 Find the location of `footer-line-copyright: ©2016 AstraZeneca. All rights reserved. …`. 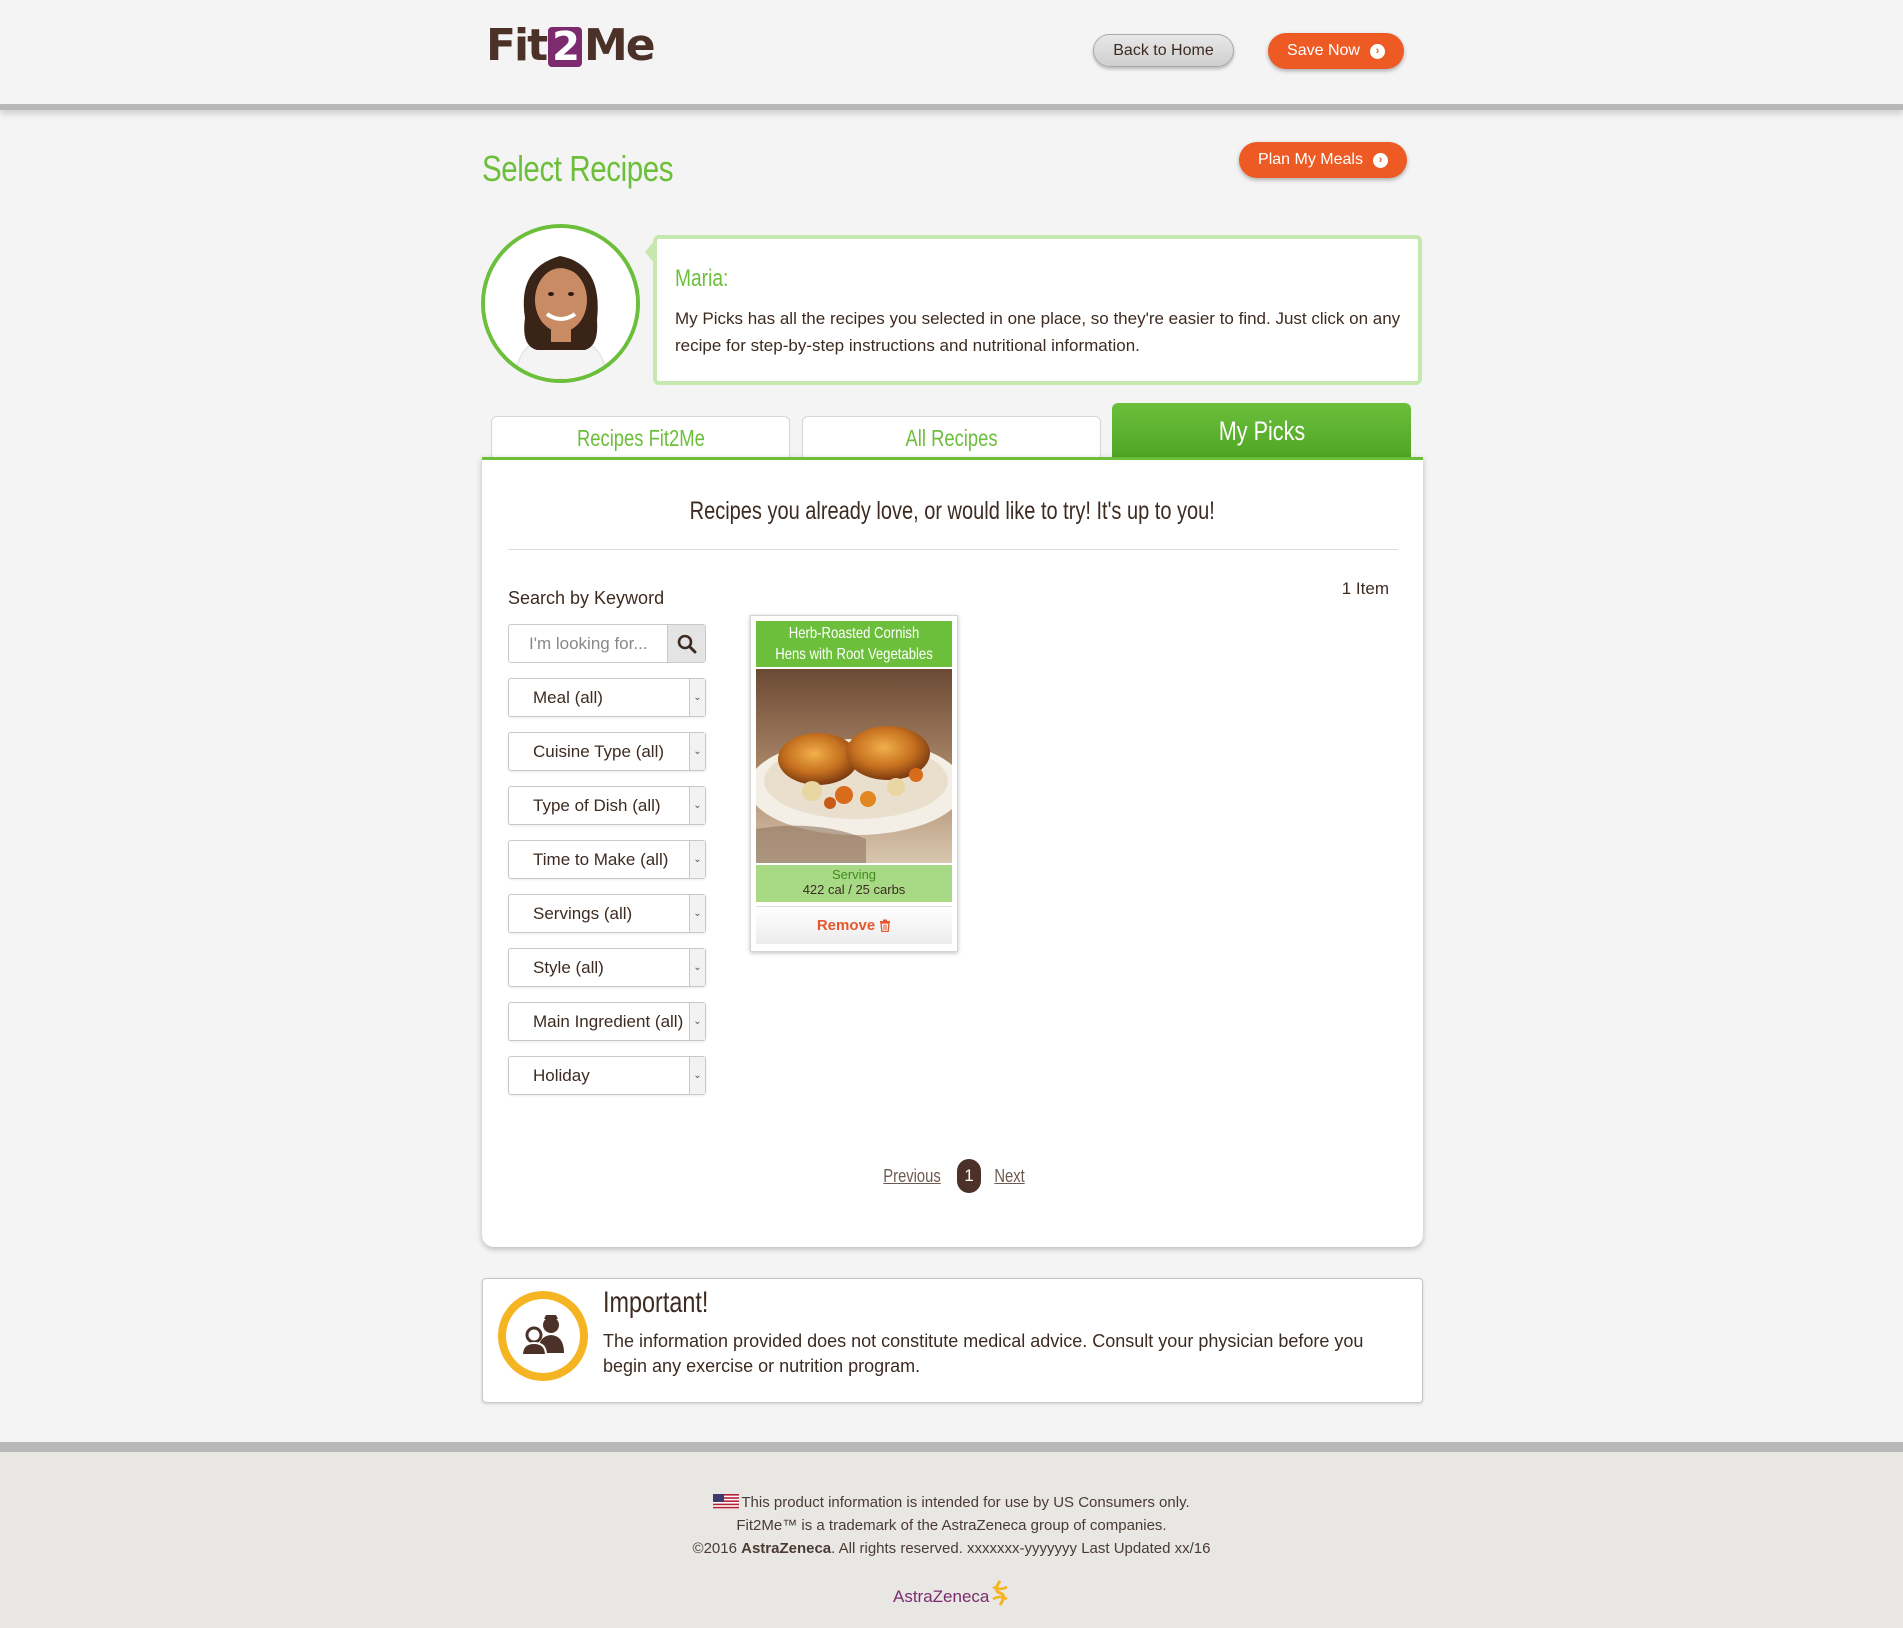

footer-line-copyright: ©2016 AstraZeneca. All rights reserved. … is located at coordinates (951, 1548).